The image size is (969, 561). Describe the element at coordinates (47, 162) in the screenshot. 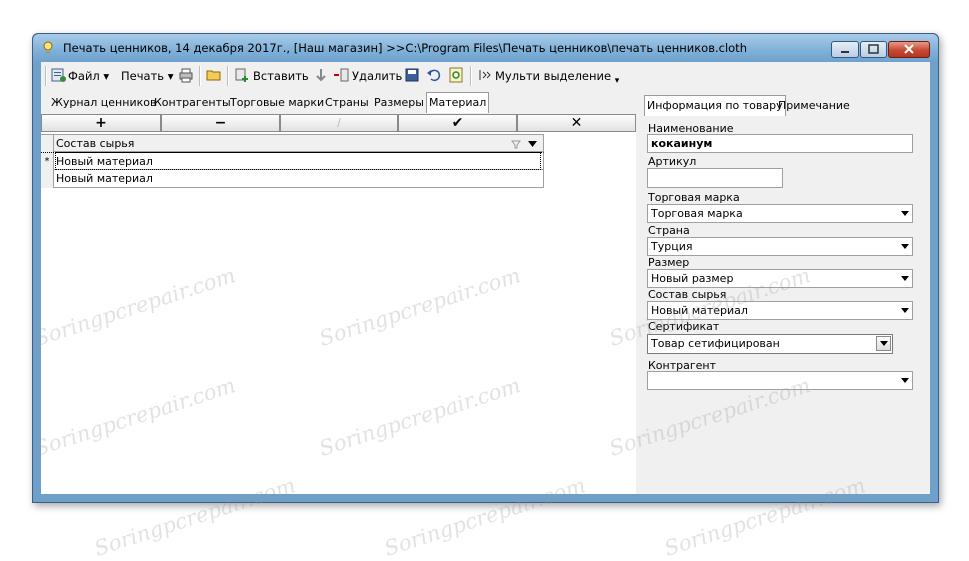

I see `row-marker: *` at that location.